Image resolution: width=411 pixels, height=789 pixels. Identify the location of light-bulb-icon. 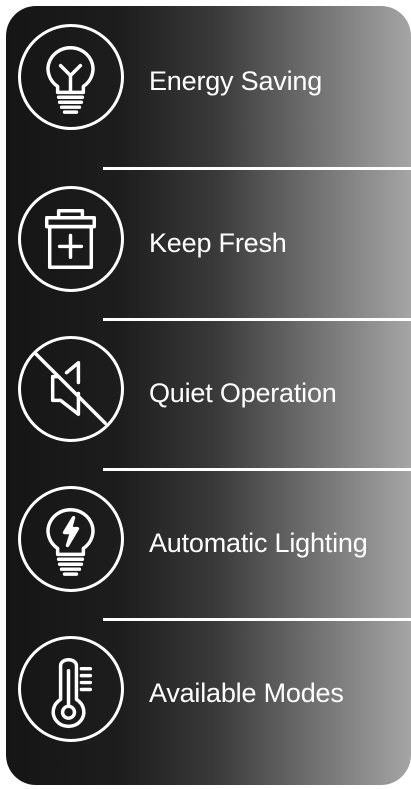
(70, 80).